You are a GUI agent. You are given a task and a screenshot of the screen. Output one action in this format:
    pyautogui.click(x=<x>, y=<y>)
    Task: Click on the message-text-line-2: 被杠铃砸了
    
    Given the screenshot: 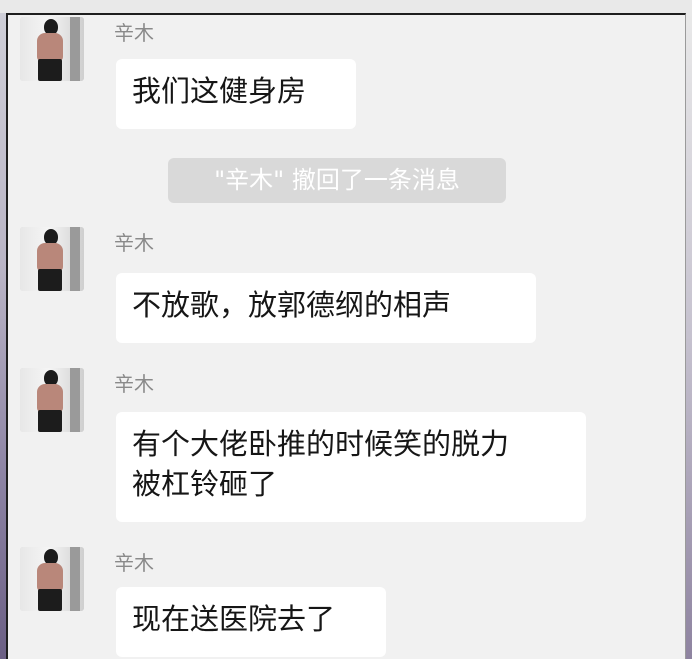 What is the action you would take?
    pyautogui.click(x=205, y=484)
    